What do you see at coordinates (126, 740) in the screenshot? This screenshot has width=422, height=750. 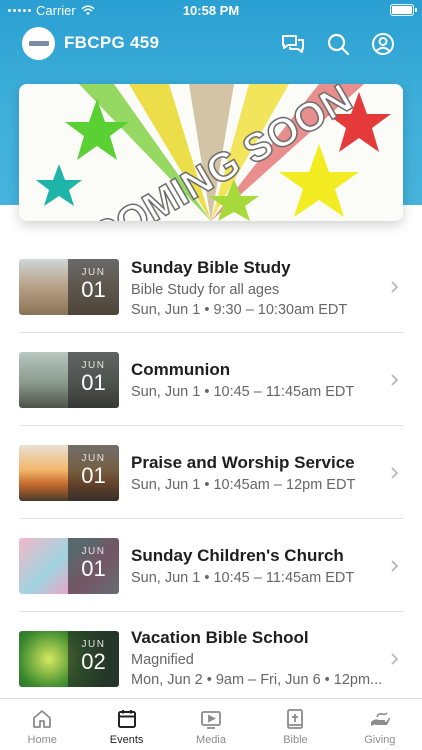 I see `tab-label: Events` at bounding box center [126, 740].